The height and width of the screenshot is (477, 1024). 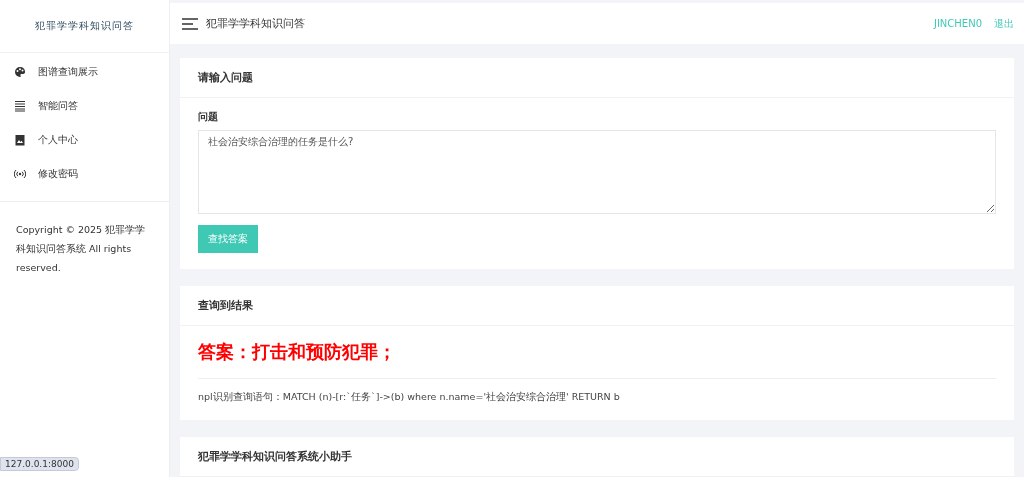 I want to click on signal-icon, so click(x=20, y=174).